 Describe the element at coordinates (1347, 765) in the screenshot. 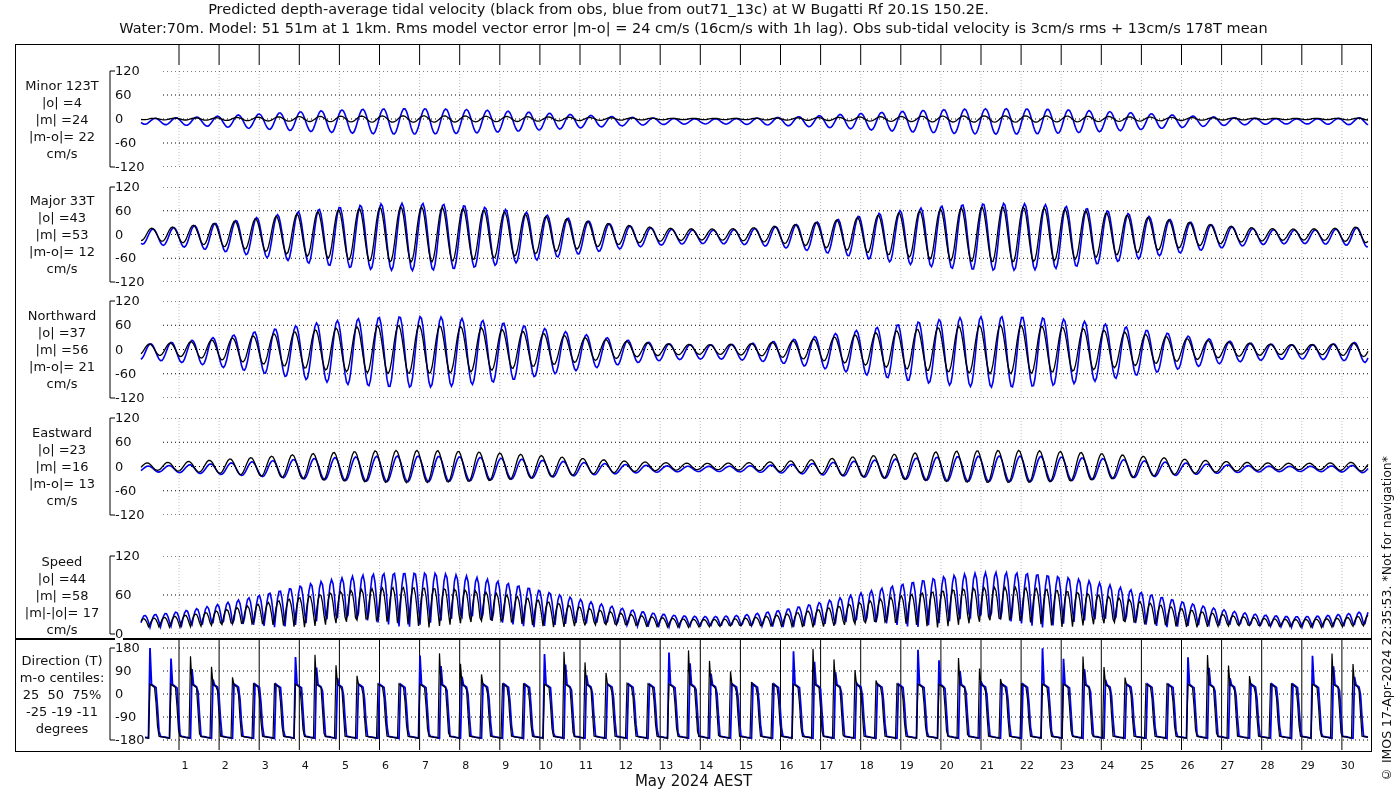

I see `day-label: 30` at that location.